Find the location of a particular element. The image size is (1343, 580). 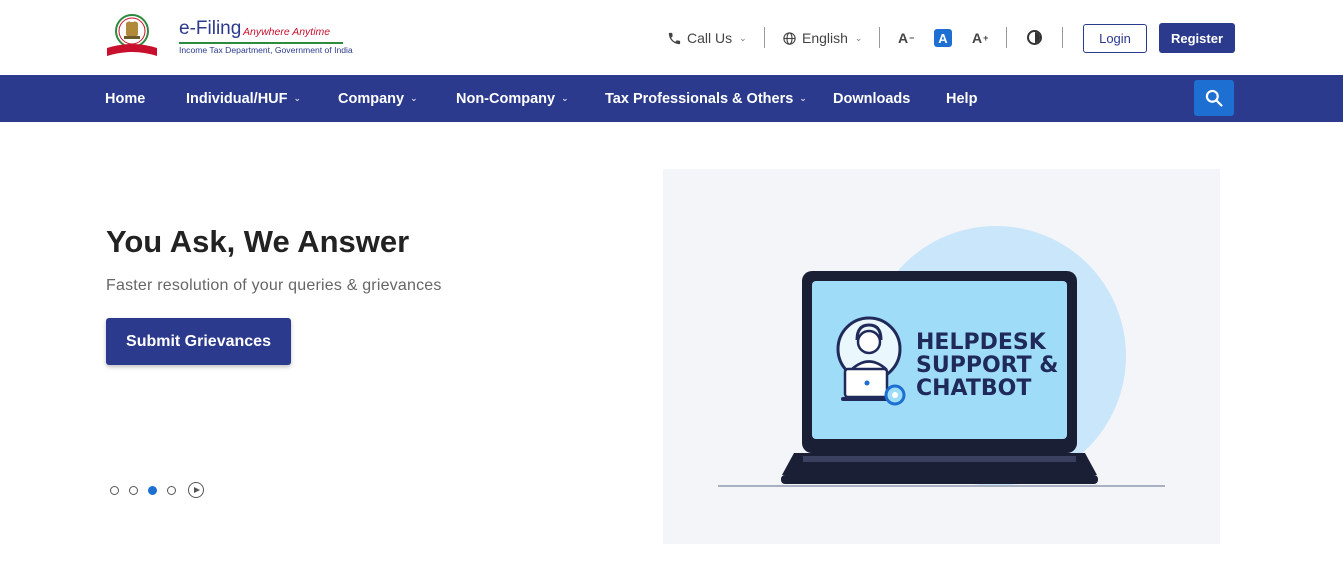

normal-font-button: A is located at coordinates (943, 38).